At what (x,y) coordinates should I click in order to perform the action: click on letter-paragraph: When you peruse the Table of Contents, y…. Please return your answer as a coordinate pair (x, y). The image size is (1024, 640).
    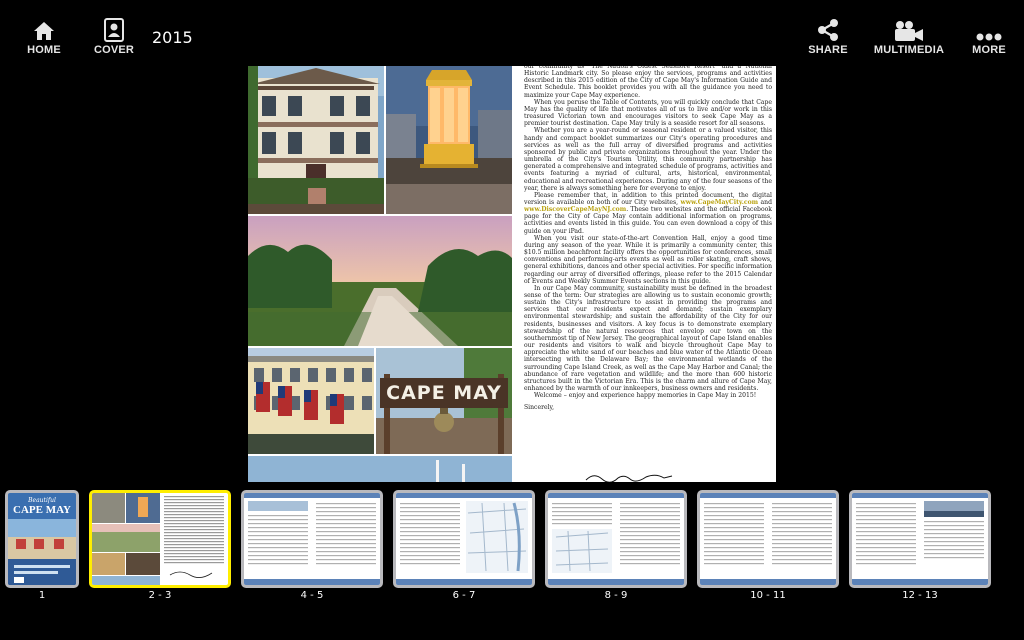
    Looking at the image, I should click on (648, 113).